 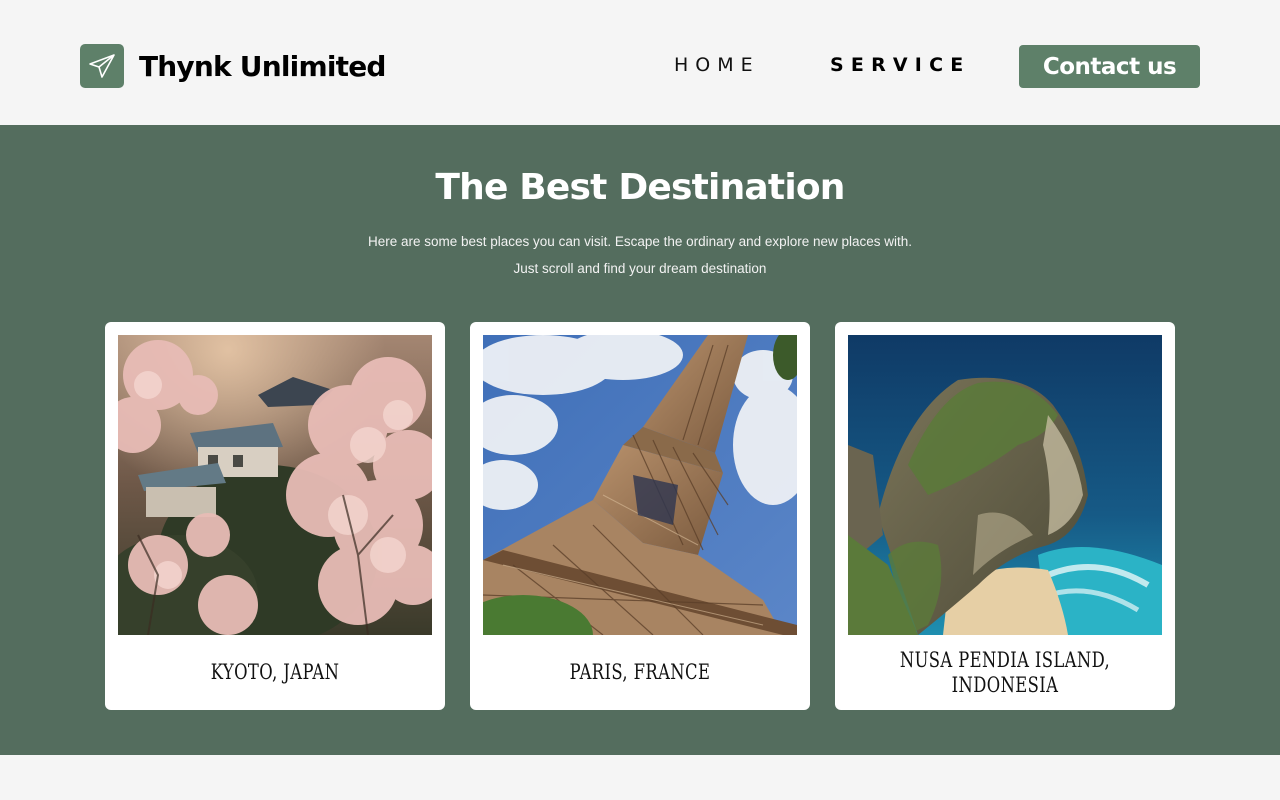 What do you see at coordinates (1005, 684) in the screenshot?
I see `destination-name-line-2: INDONESIA` at bounding box center [1005, 684].